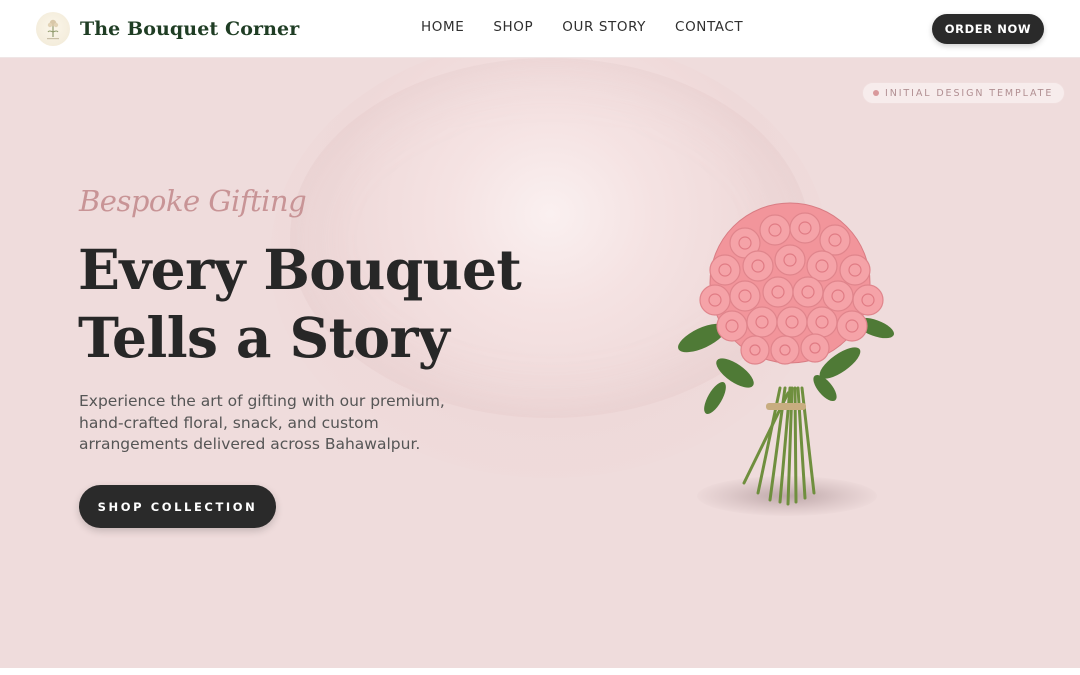 Image resolution: width=1080 pixels, height=675 pixels. Describe the element at coordinates (300, 303) in the screenshot. I see `hero-headline: Every Bouquet Tells a Story` at that location.